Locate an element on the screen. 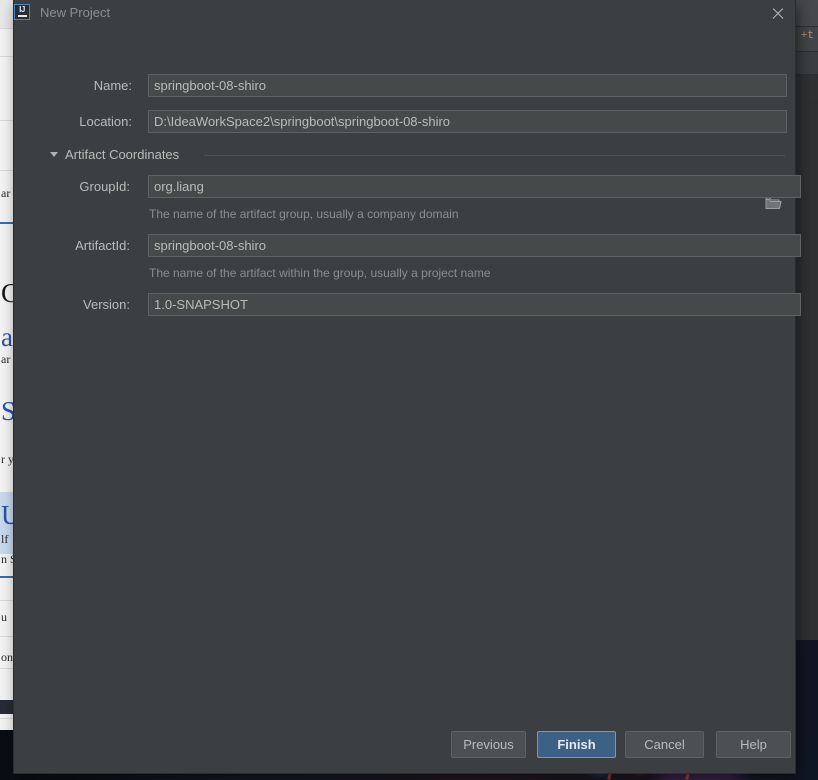 The width and height of the screenshot is (818, 780). field-row-artifactid: ArtifactId: springboot-08-shiro is located at coordinates (407, 246).